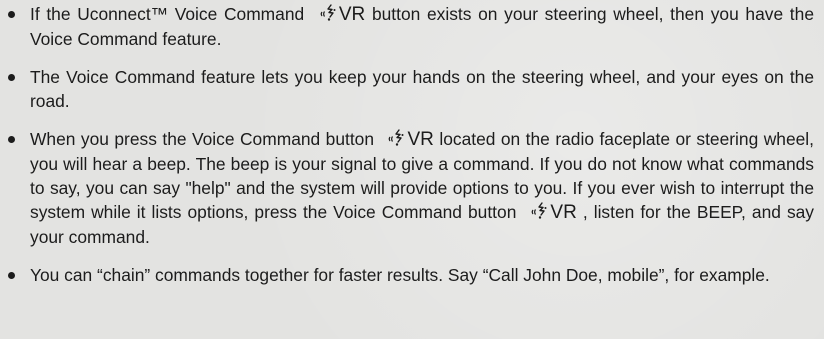  Describe the element at coordinates (205, 139) in the screenshot. I see `bullet-text: When you press the Voice Command button` at that location.